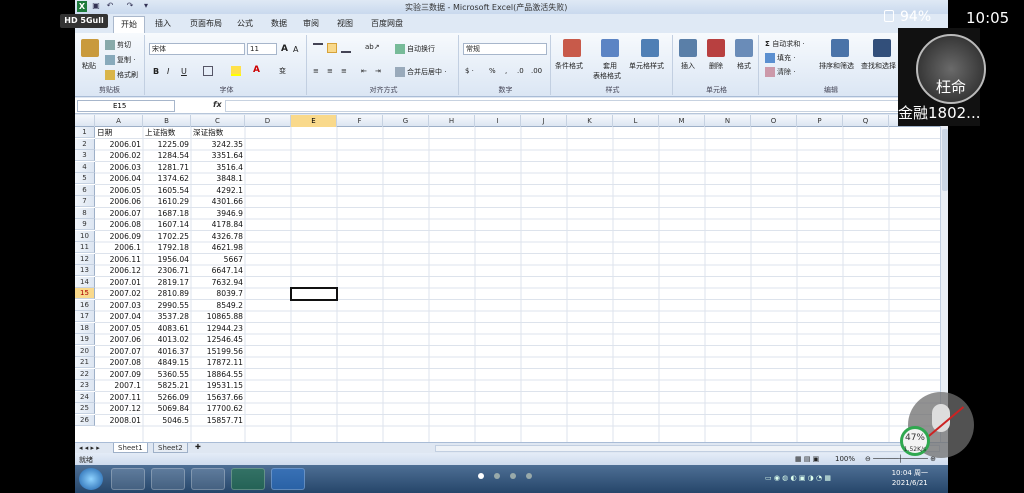 This screenshot has width=1024, height=493. What do you see at coordinates (85, 213) in the screenshot?
I see `row-header: 8` at bounding box center [85, 213].